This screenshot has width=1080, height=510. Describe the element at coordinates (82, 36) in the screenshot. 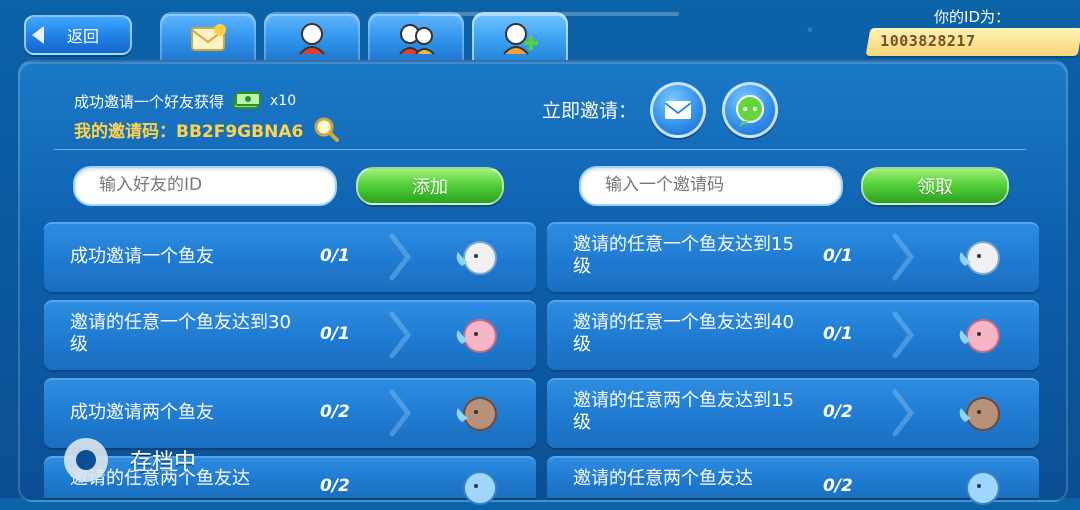

I see `back-button-label: 返回` at that location.